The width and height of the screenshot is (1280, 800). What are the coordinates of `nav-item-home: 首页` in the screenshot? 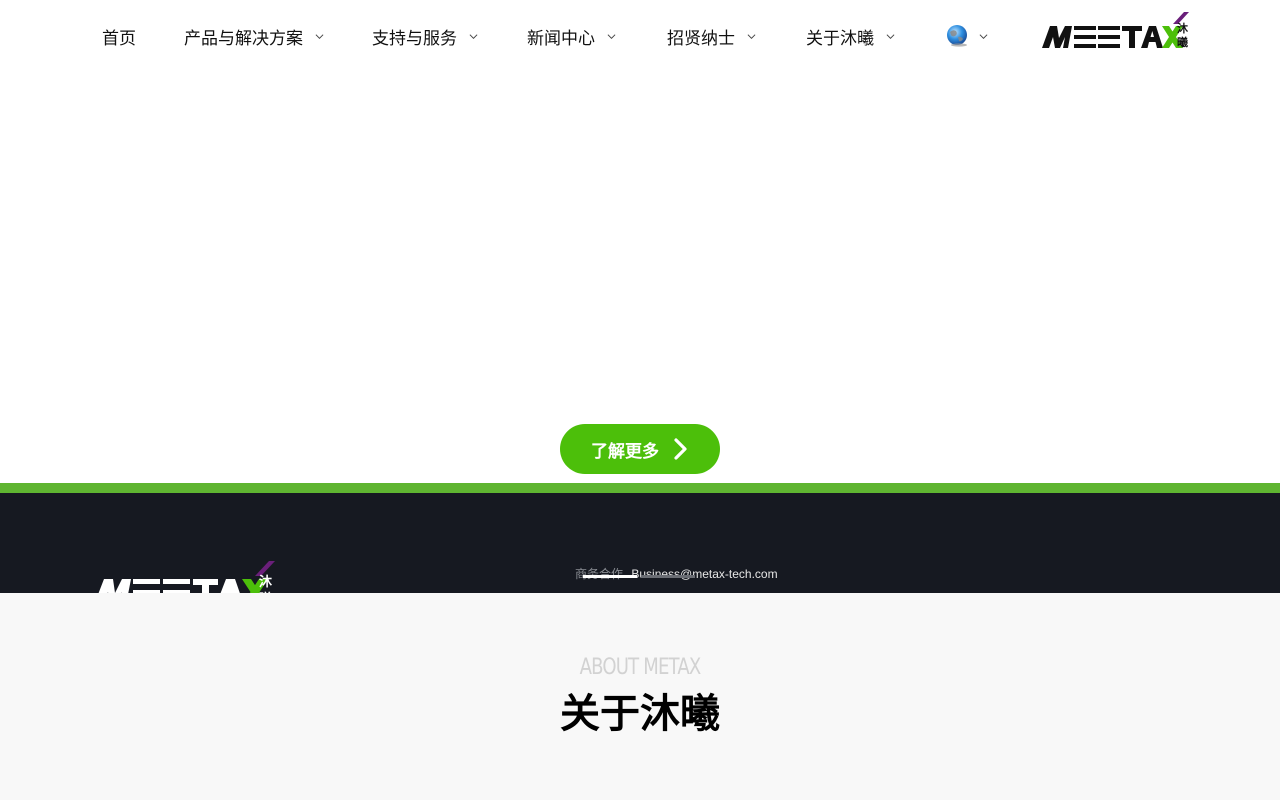 It's located at (119, 36).